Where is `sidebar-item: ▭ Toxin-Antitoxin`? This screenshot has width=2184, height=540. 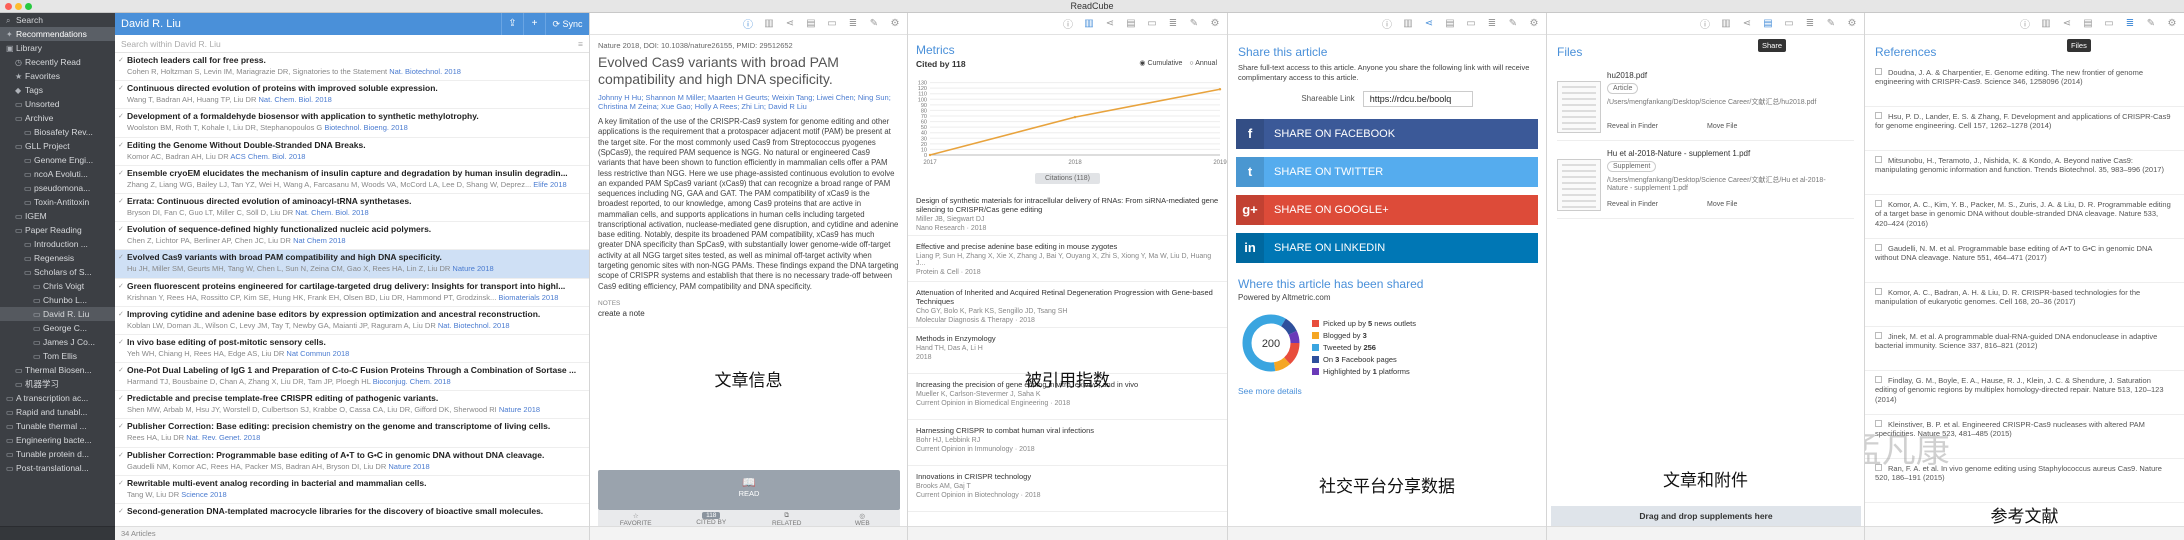 sidebar-item: ▭ Toxin-Antitoxin is located at coordinates (57, 202).